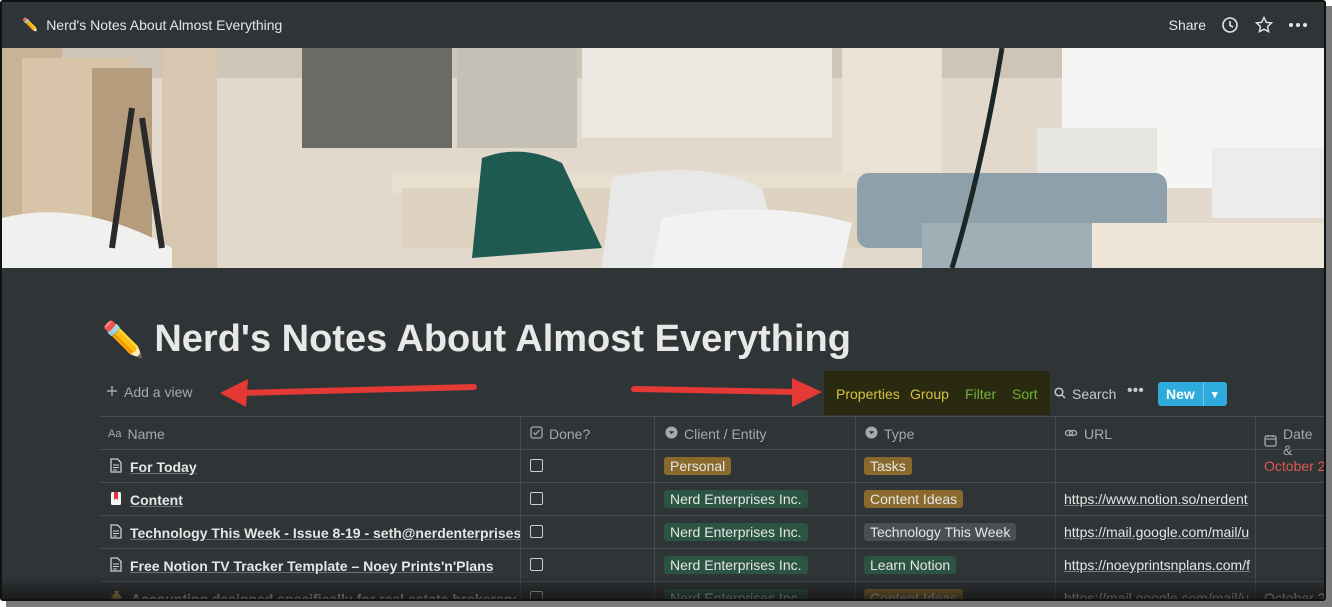  Describe the element at coordinates (560, 434) in the screenshot. I see `column-header-done: Done?` at that location.